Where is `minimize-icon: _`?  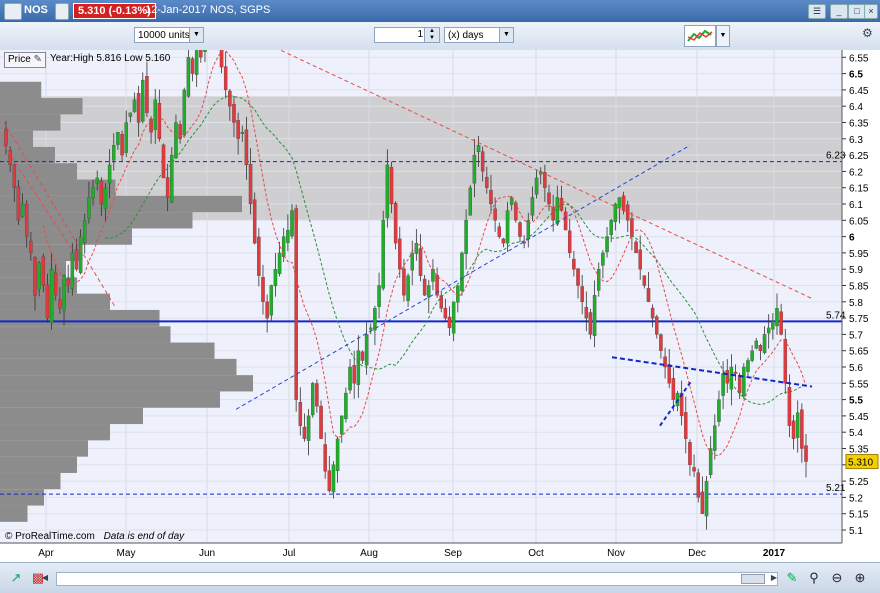 minimize-icon: _ is located at coordinates (839, 11).